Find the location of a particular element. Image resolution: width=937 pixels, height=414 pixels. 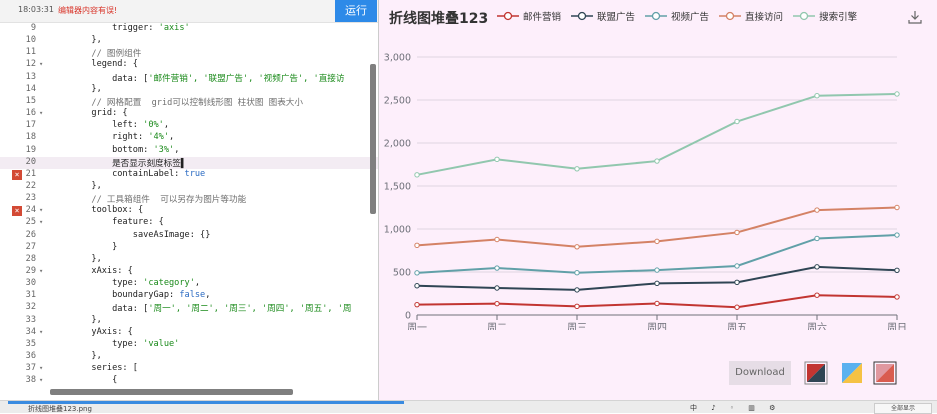

code-line: 9 trigger: 'axis' is located at coordinates (189, 29).